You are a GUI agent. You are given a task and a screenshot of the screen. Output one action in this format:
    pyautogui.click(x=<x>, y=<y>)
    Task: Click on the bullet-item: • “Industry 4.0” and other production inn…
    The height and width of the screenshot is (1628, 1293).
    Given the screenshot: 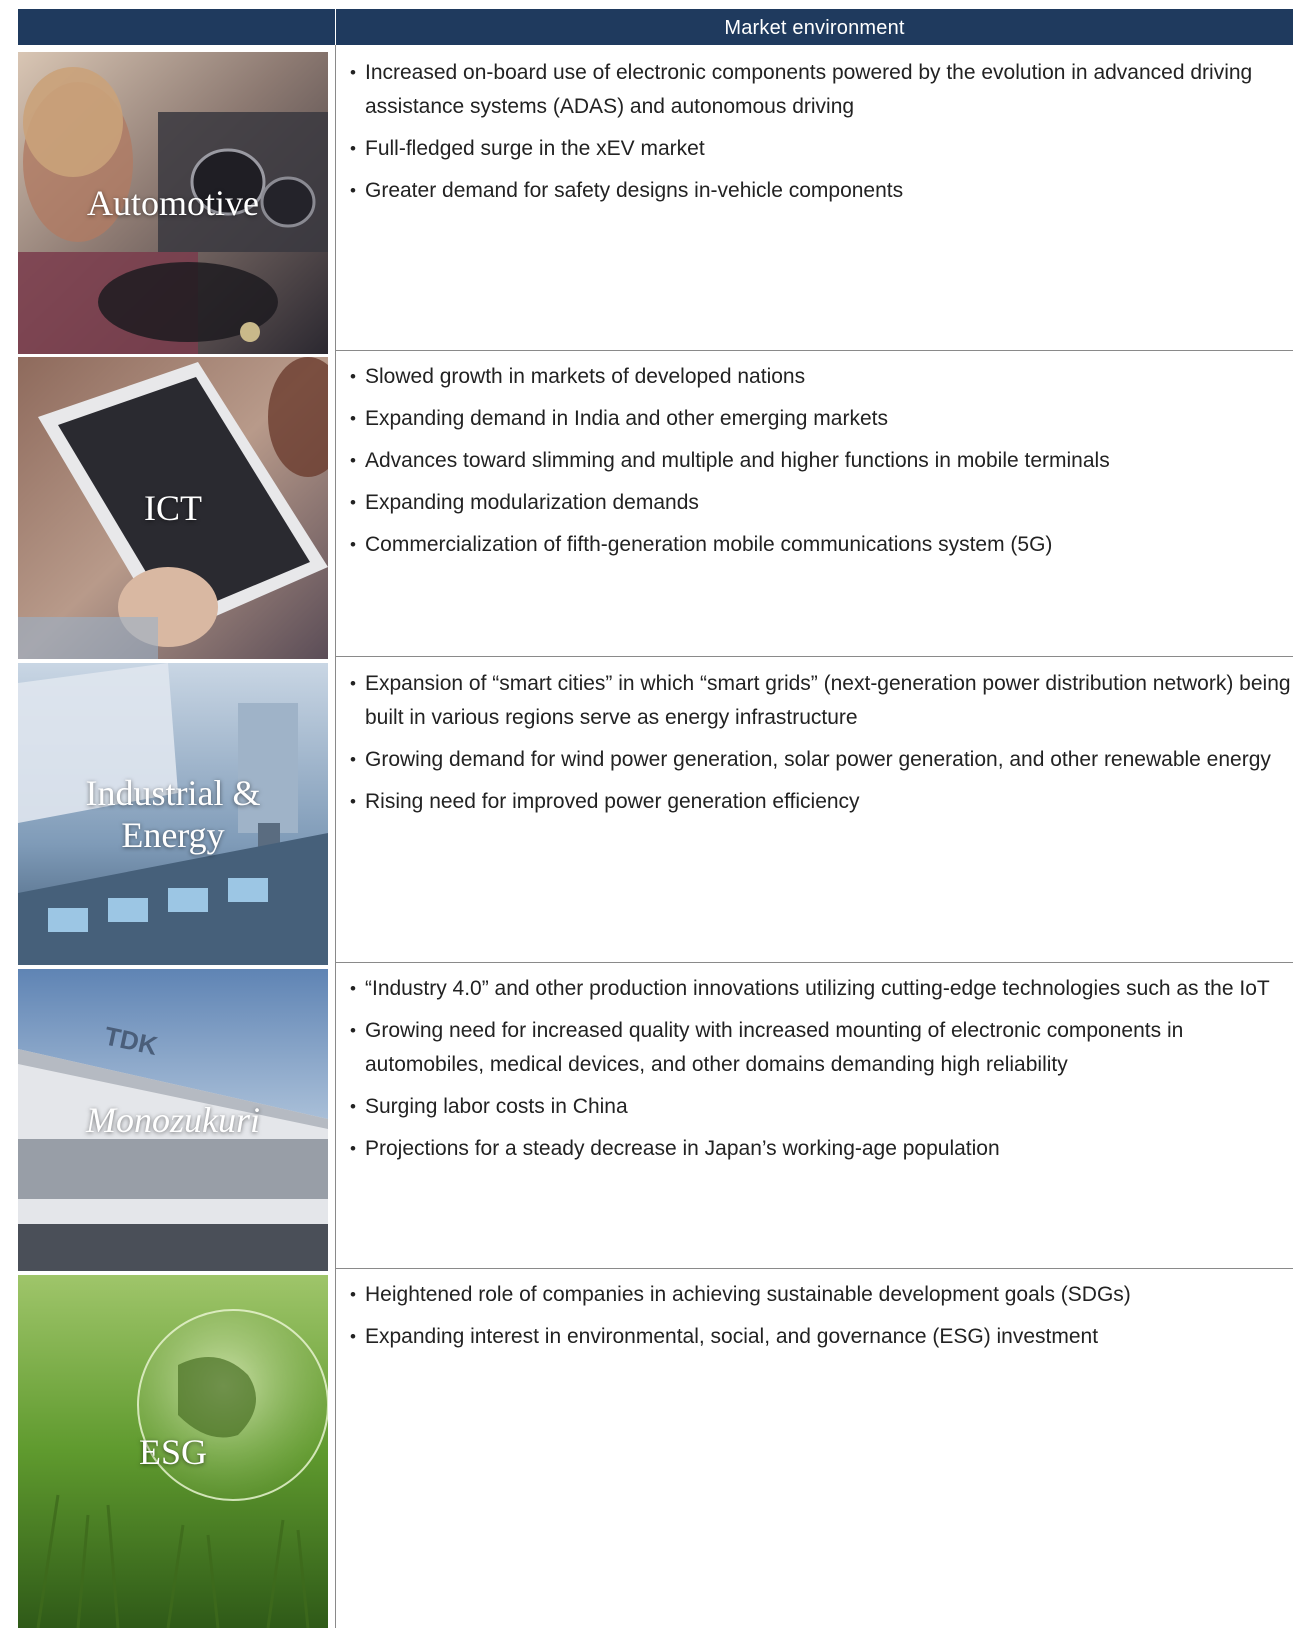 What is the action you would take?
    pyautogui.click(x=821, y=989)
    